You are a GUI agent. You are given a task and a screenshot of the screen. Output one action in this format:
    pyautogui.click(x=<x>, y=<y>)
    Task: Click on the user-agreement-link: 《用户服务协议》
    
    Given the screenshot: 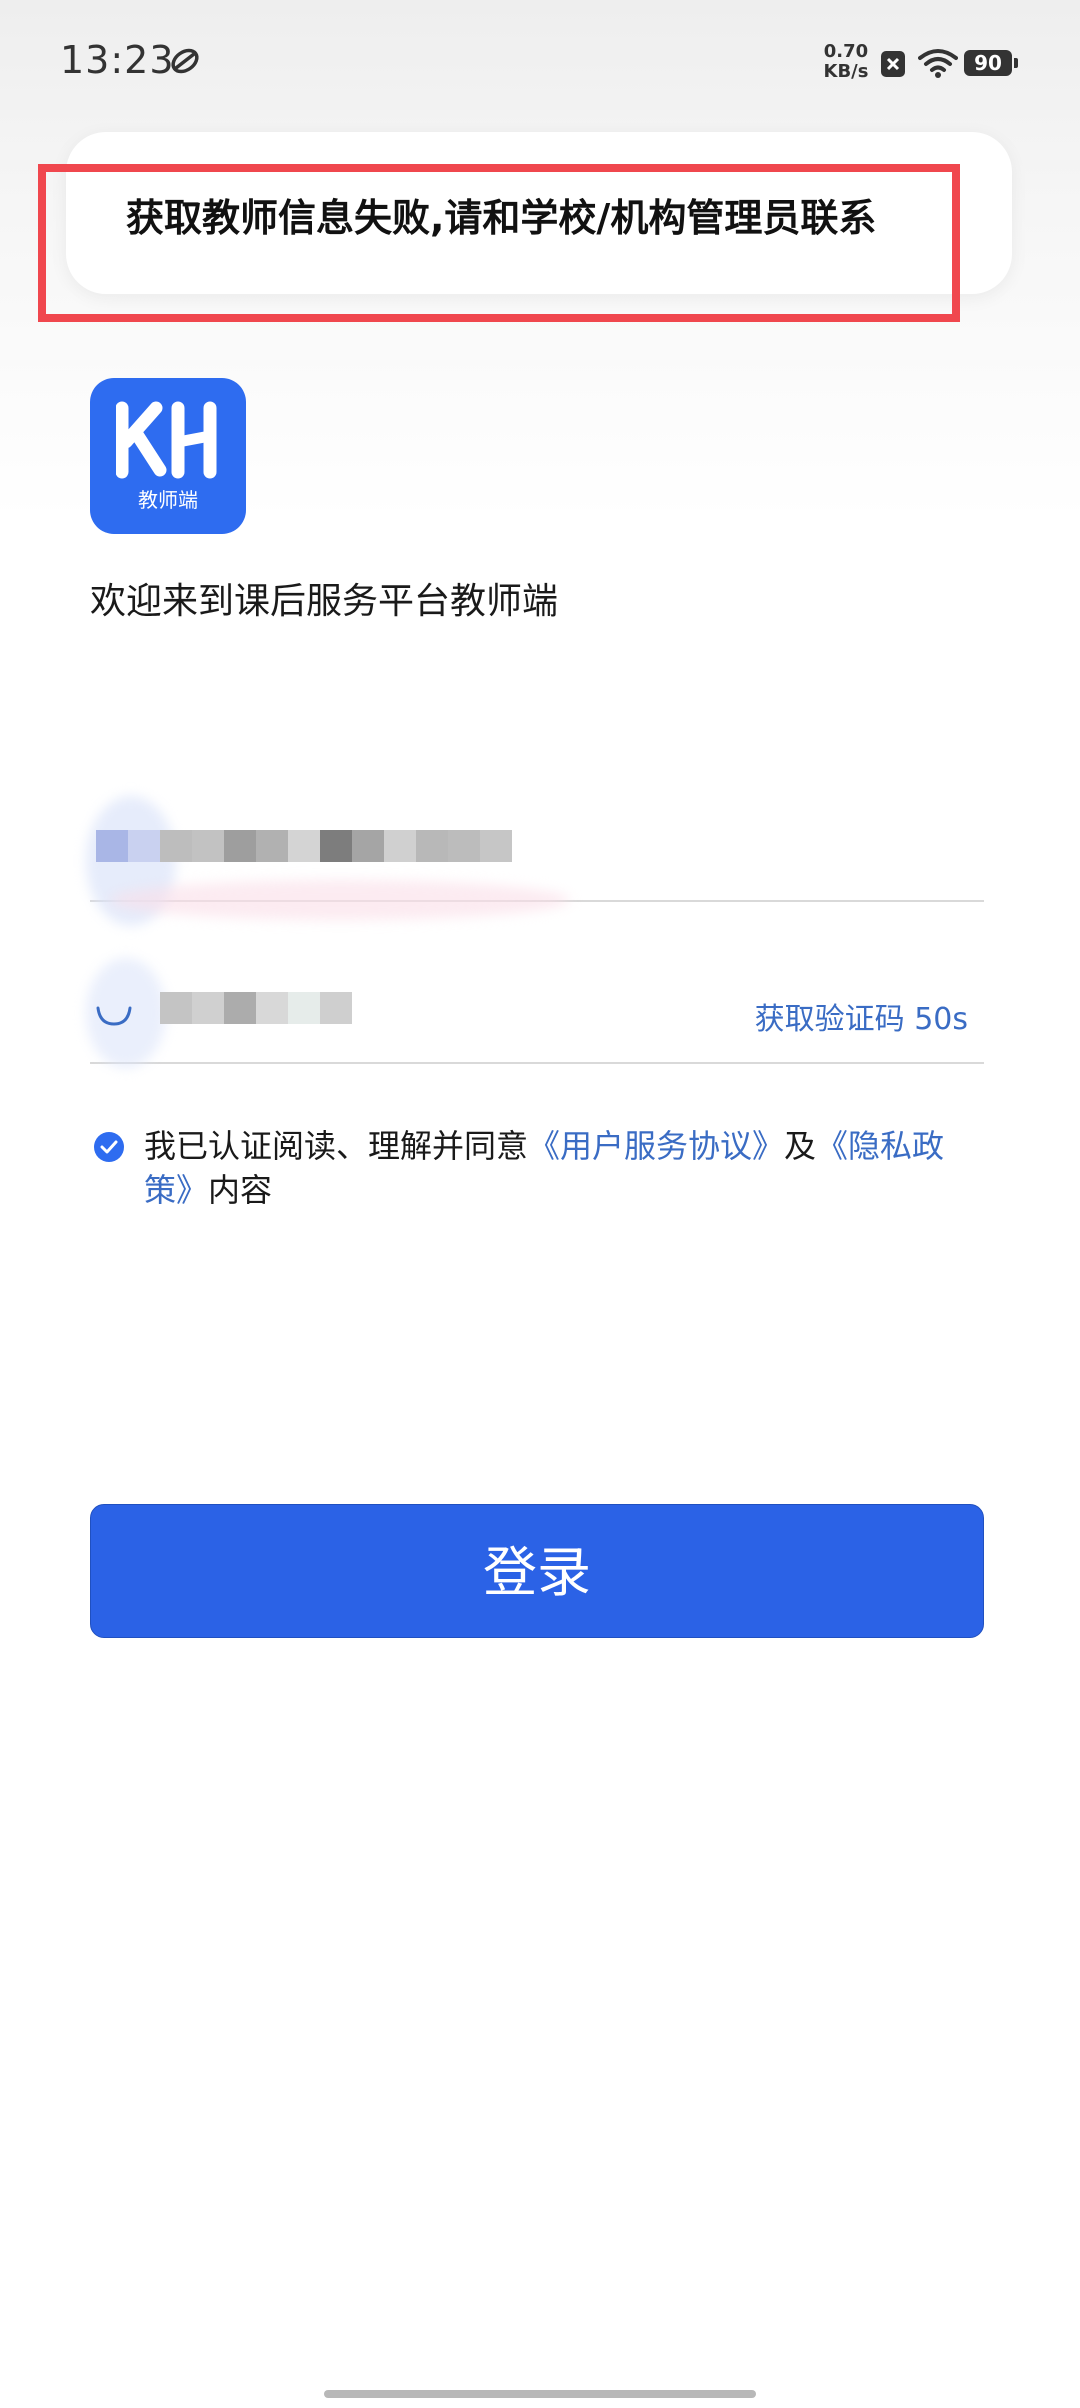 What is the action you would take?
    pyautogui.click(x=656, y=1146)
    